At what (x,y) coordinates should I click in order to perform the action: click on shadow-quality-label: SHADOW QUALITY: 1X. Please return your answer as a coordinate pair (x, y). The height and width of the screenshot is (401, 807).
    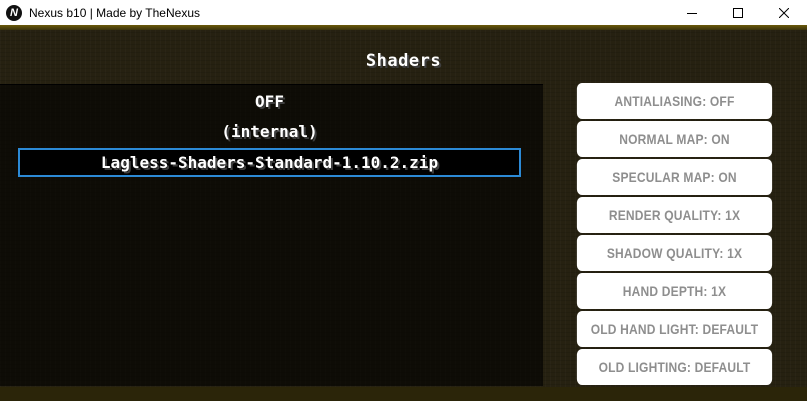
    Looking at the image, I should click on (674, 253).